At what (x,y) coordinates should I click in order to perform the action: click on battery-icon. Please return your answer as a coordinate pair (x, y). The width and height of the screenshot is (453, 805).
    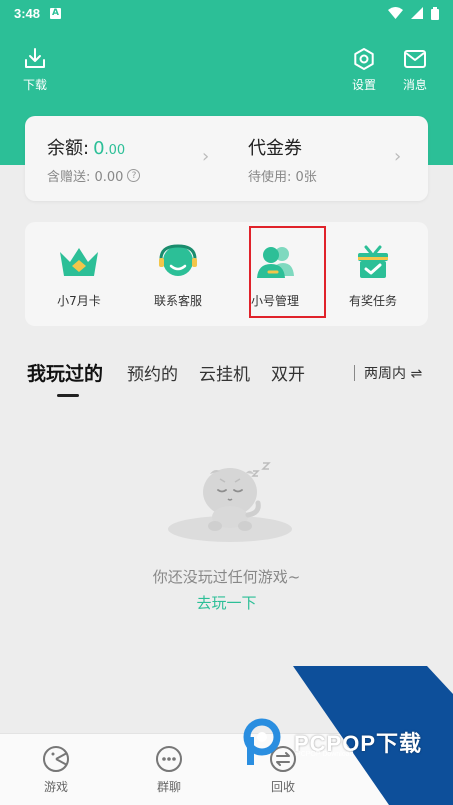
    Looking at the image, I should click on (435, 13).